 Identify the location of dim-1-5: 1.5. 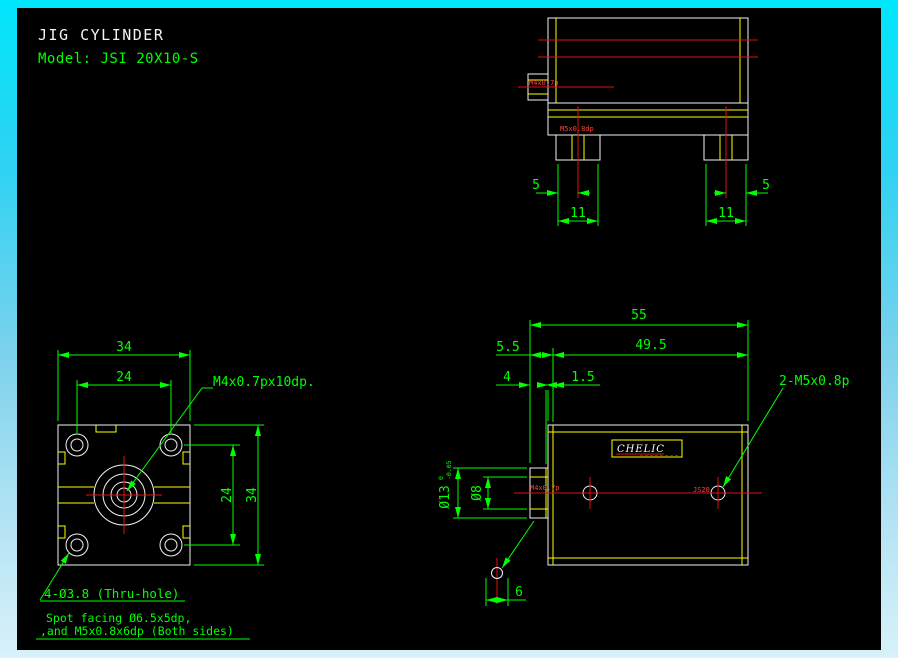
(582, 377).